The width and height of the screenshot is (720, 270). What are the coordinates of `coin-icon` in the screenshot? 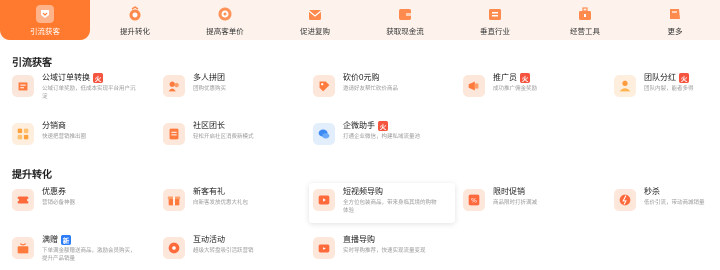 It's located at (225, 14).